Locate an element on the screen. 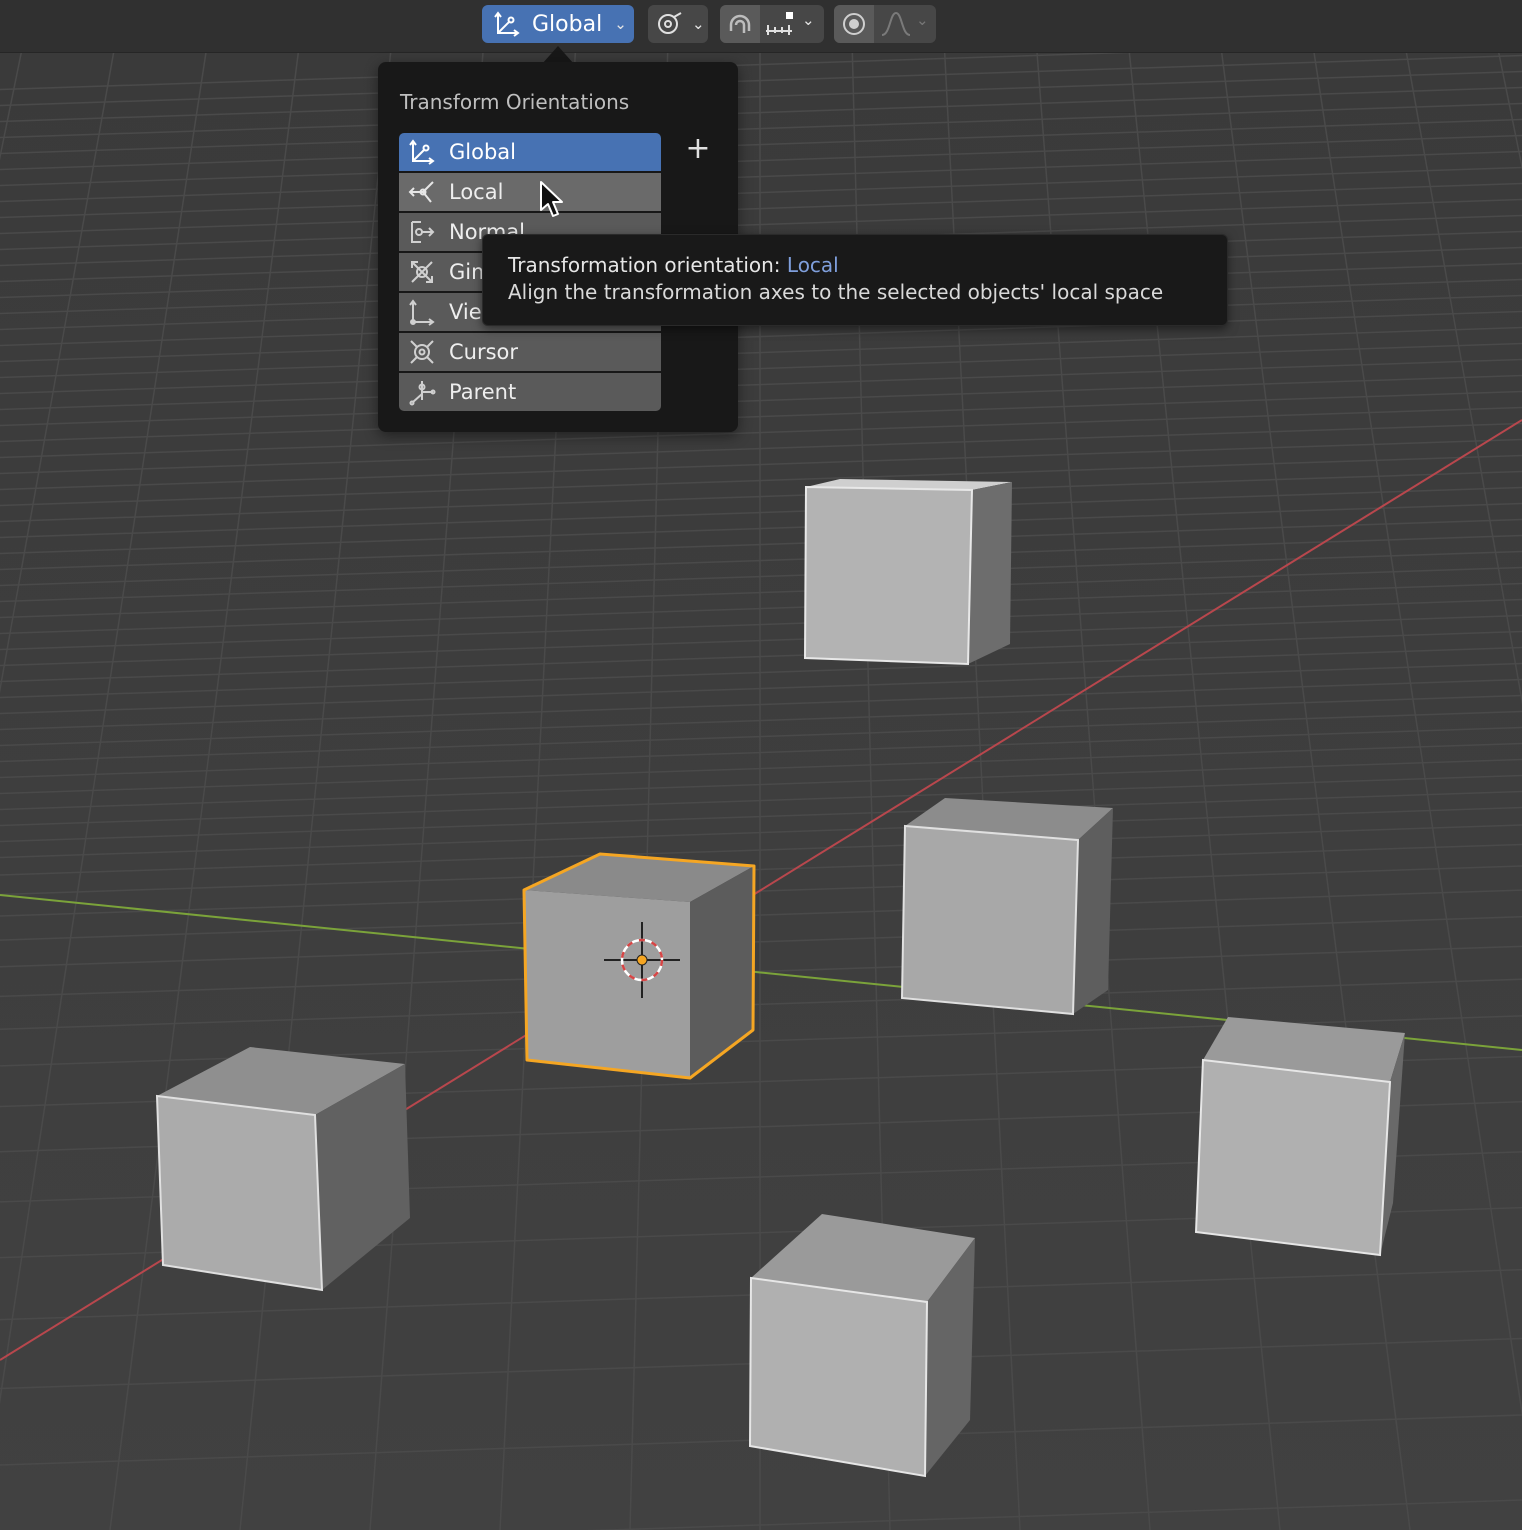 The width and height of the screenshot is (1522, 1530). menu-item-local: Local is located at coordinates (530, 192).